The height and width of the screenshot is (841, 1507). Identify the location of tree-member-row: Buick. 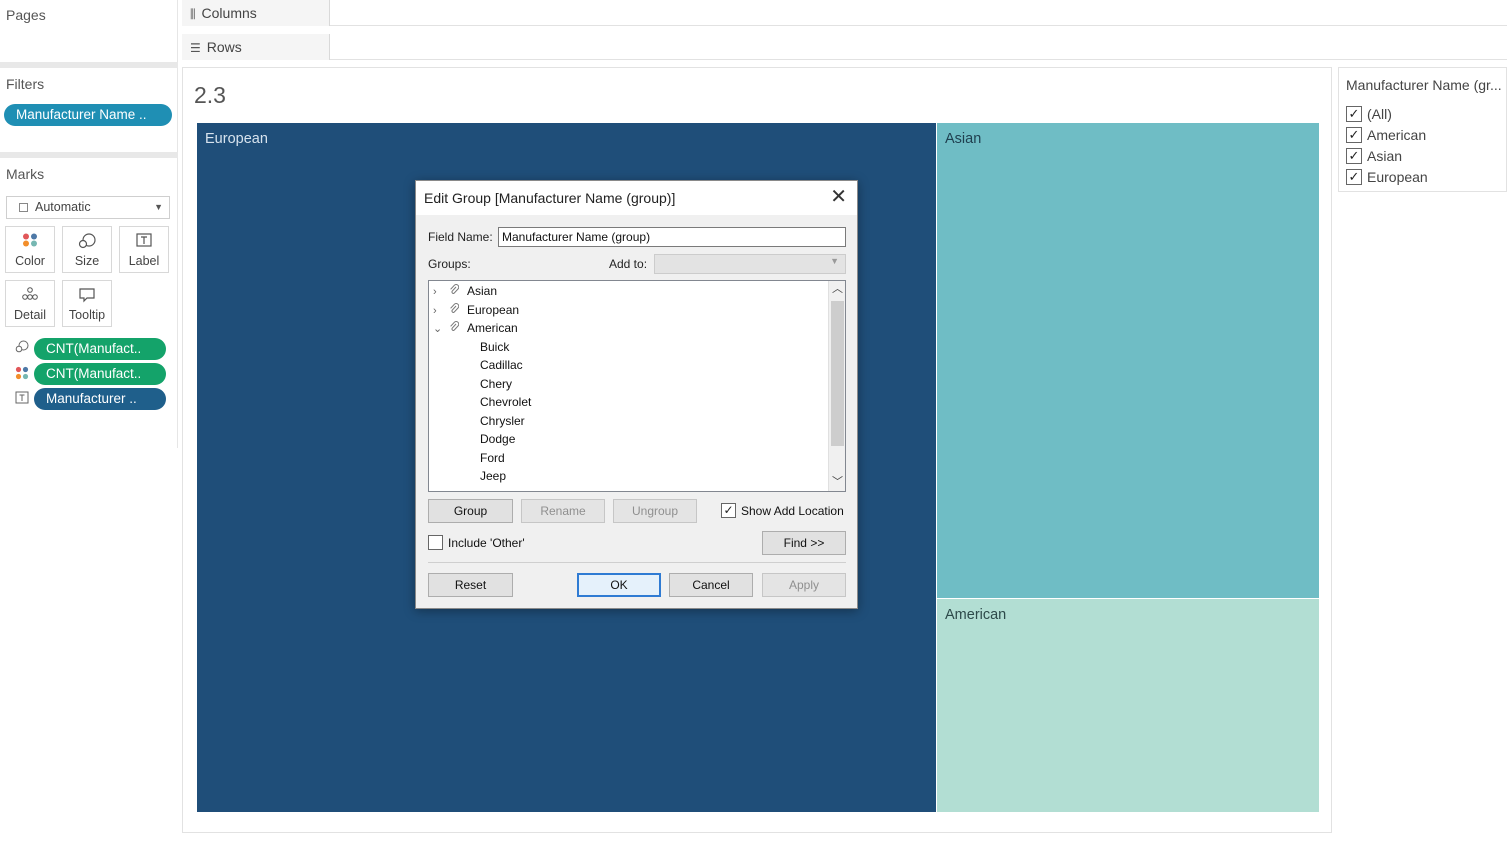
(494, 347).